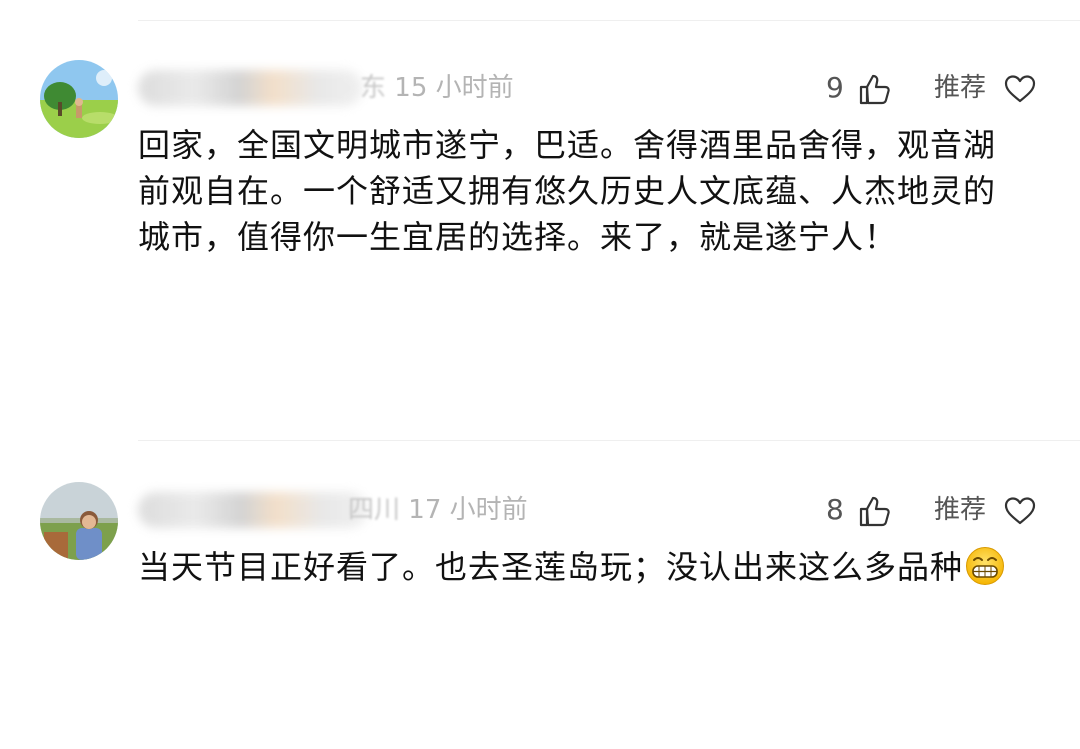 This screenshot has height=749, width=1080. I want to click on comment-text: 当天节目正好看了。也去圣莲岛玩；没认出来这么多品种, so click(583, 567).